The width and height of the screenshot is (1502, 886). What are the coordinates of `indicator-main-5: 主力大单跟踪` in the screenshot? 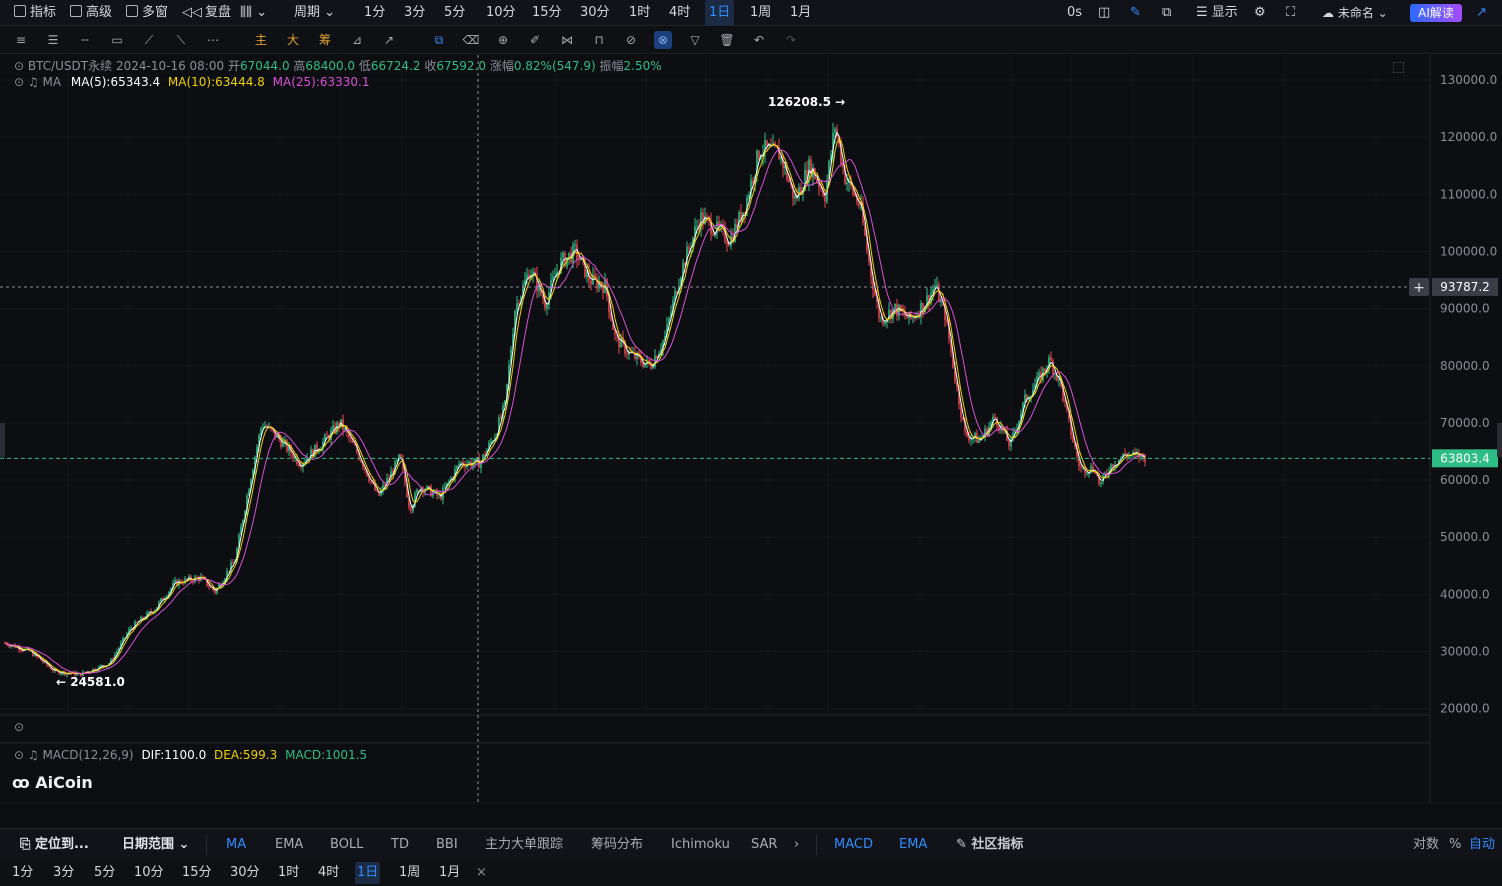 It's located at (524, 845).